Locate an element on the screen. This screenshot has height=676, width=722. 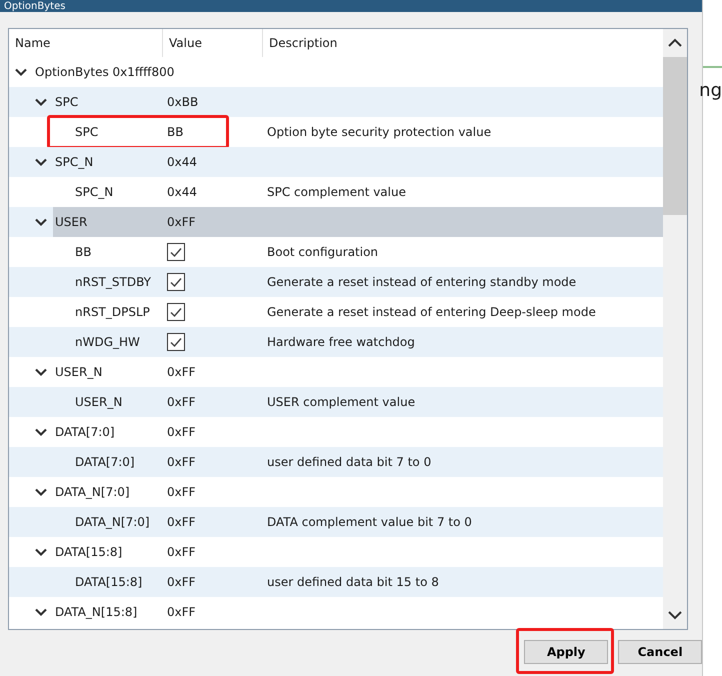
tree-row: DATA_N[7:0] 0xFF DATA complement value bit 7 to 0 is located at coordinates (336, 522).